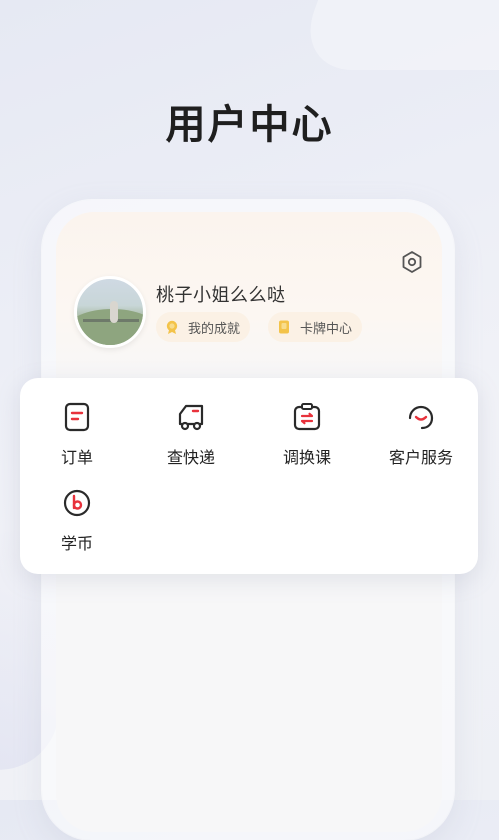 Image resolution: width=499 pixels, height=840 pixels. What do you see at coordinates (172, 327) in the screenshot?
I see `medal-icon` at bounding box center [172, 327].